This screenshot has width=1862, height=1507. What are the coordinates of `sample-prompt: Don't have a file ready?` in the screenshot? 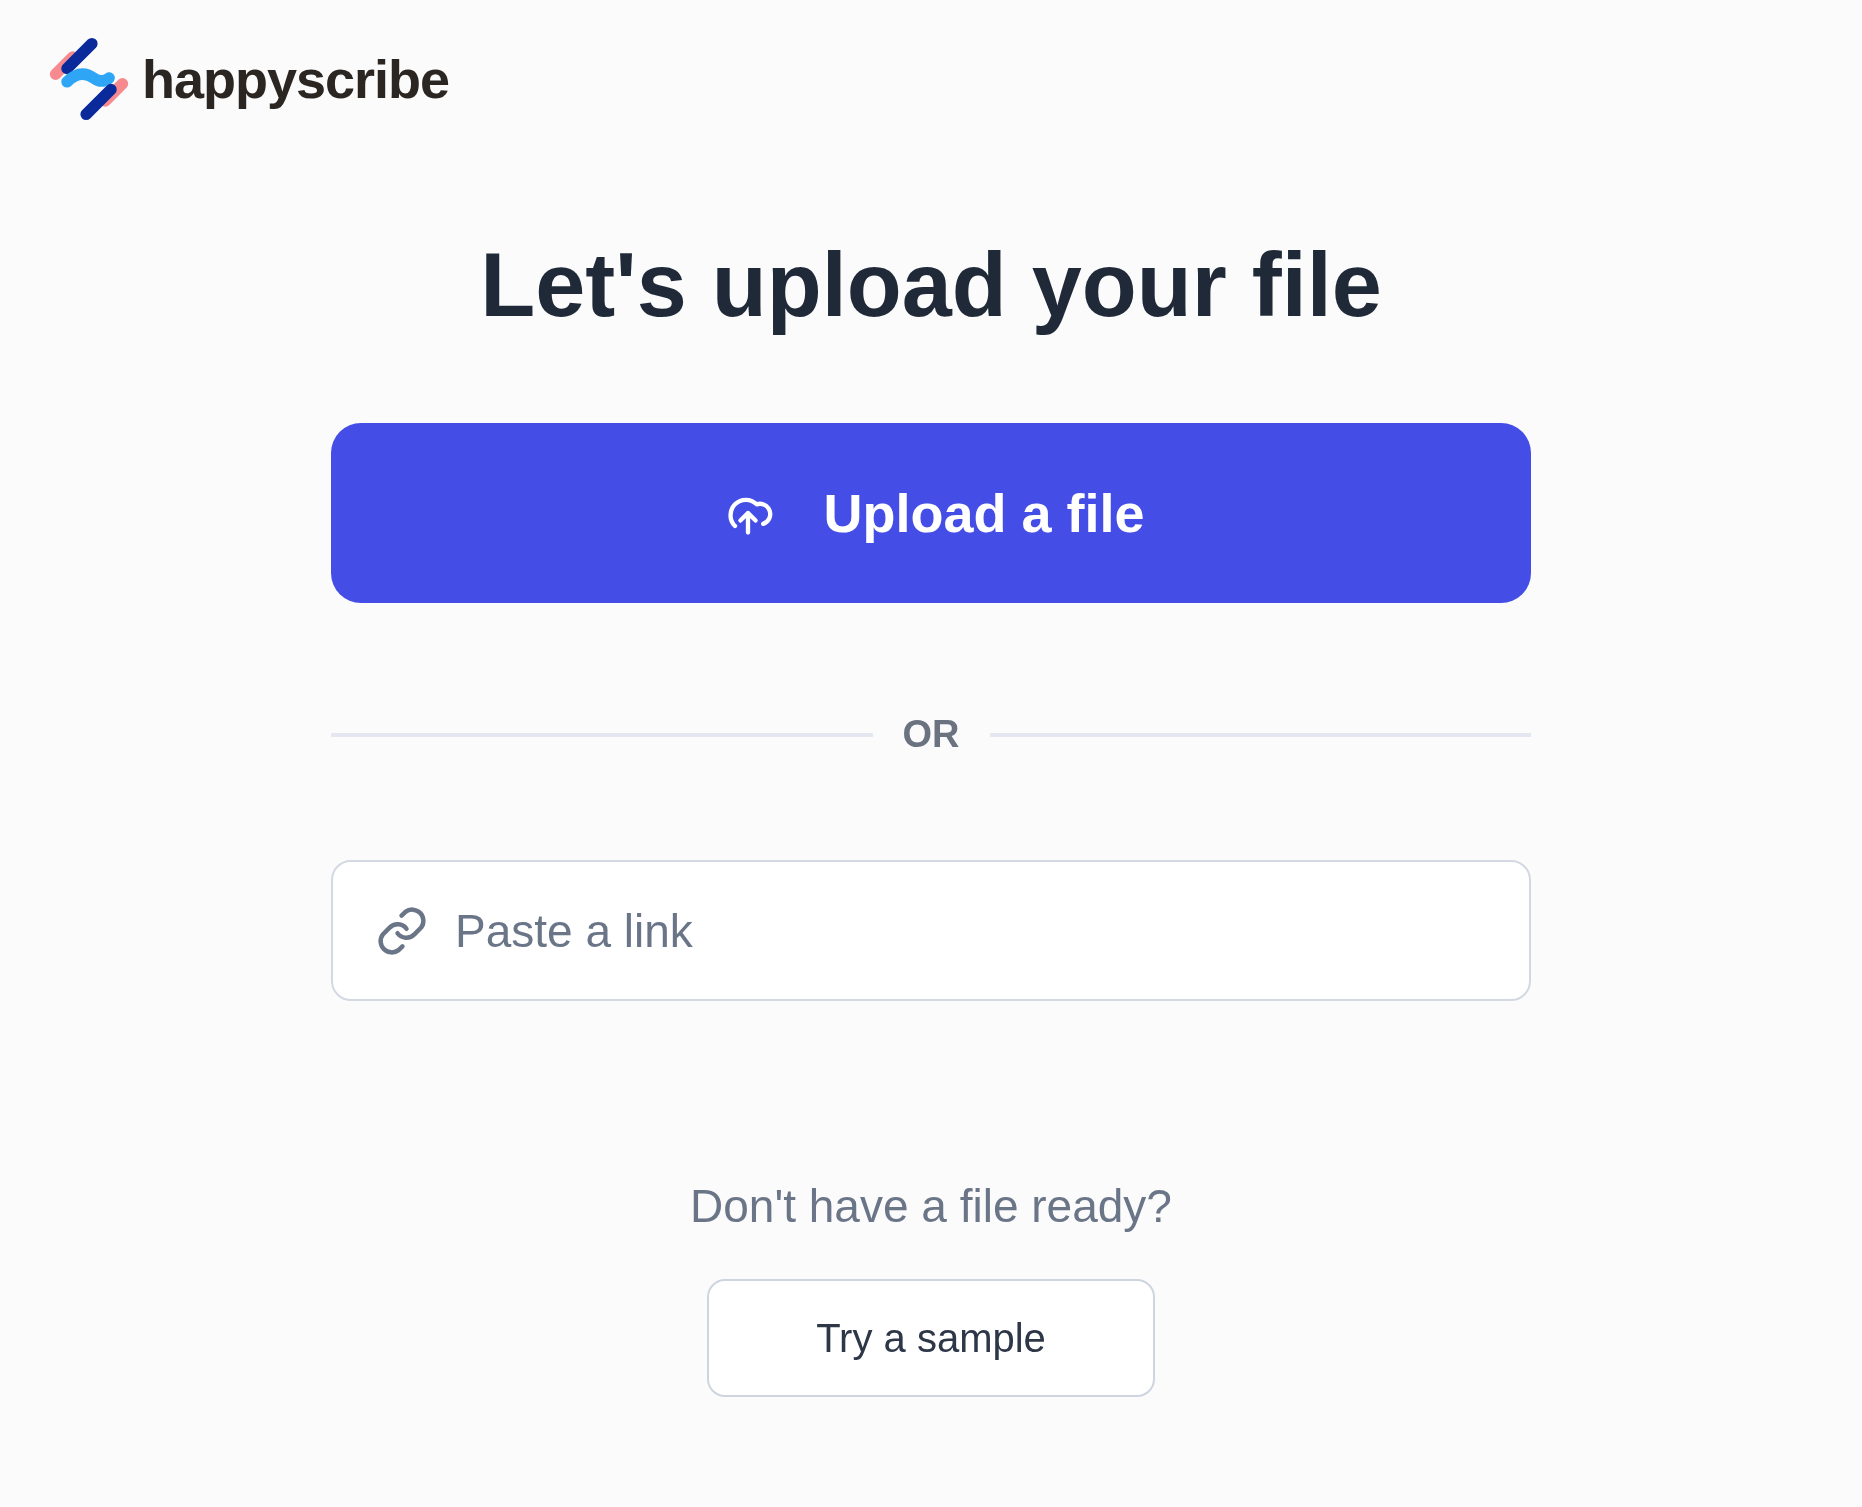 It's located at (931, 1206).